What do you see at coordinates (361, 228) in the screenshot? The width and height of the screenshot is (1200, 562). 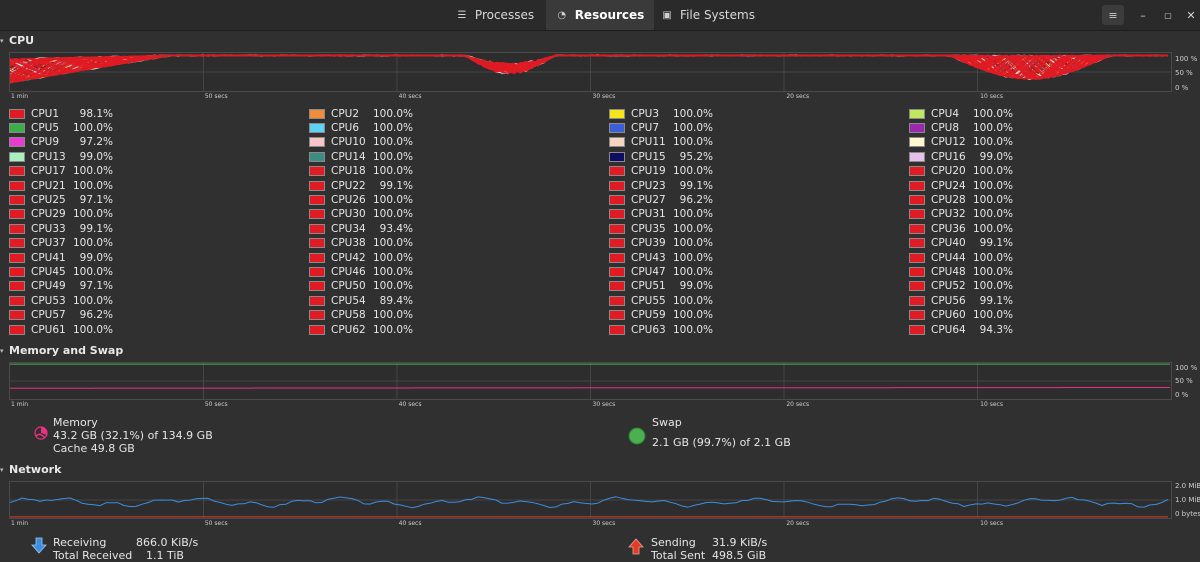 I see `cpu-legend-item: CPU34 93.4%` at bounding box center [361, 228].